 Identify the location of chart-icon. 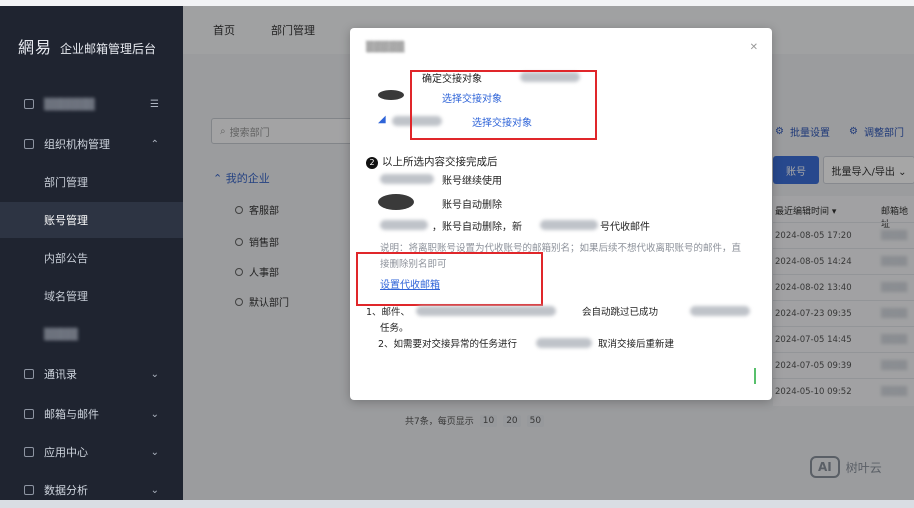
(29, 490).